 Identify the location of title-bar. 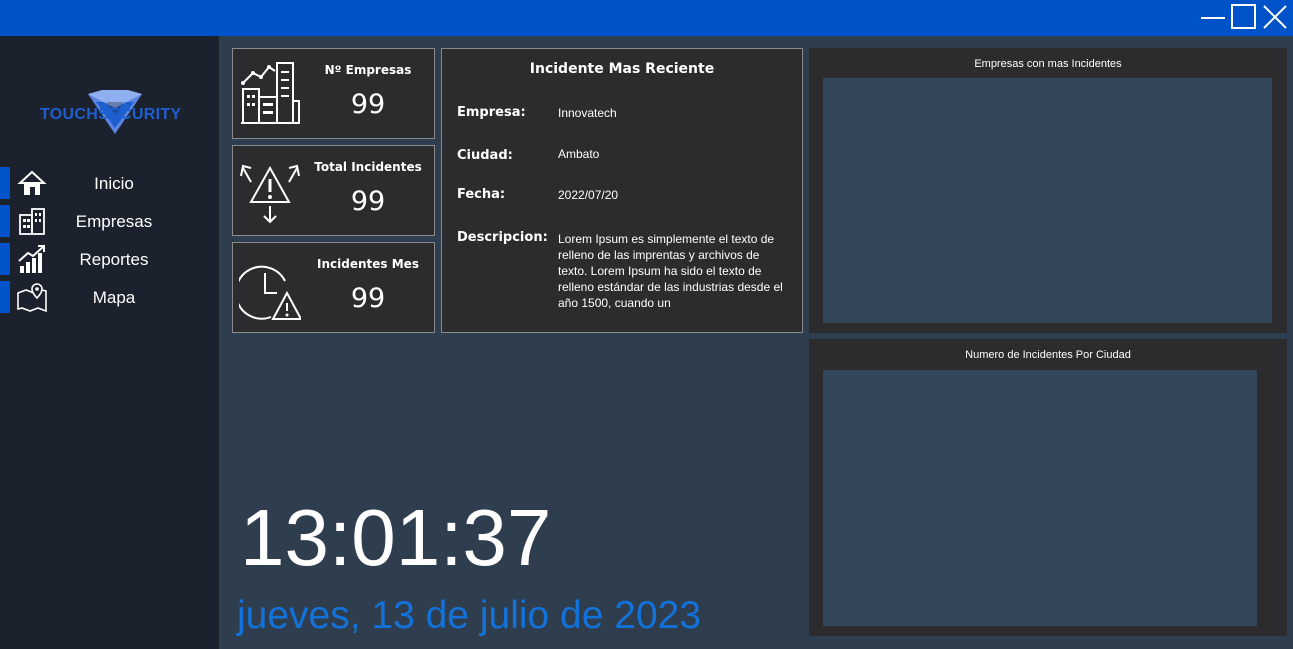
(646, 18).